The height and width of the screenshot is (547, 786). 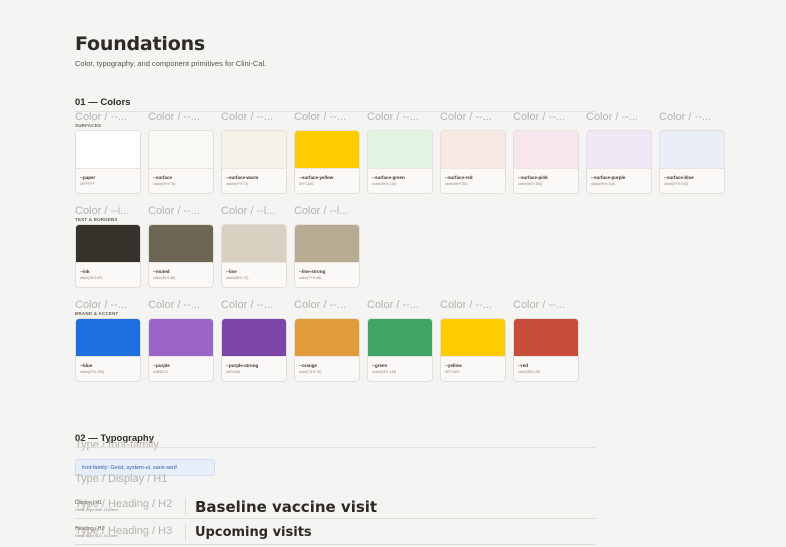 I want to click on color-swatch: --yellow #FFC800, so click(x=473, y=350).